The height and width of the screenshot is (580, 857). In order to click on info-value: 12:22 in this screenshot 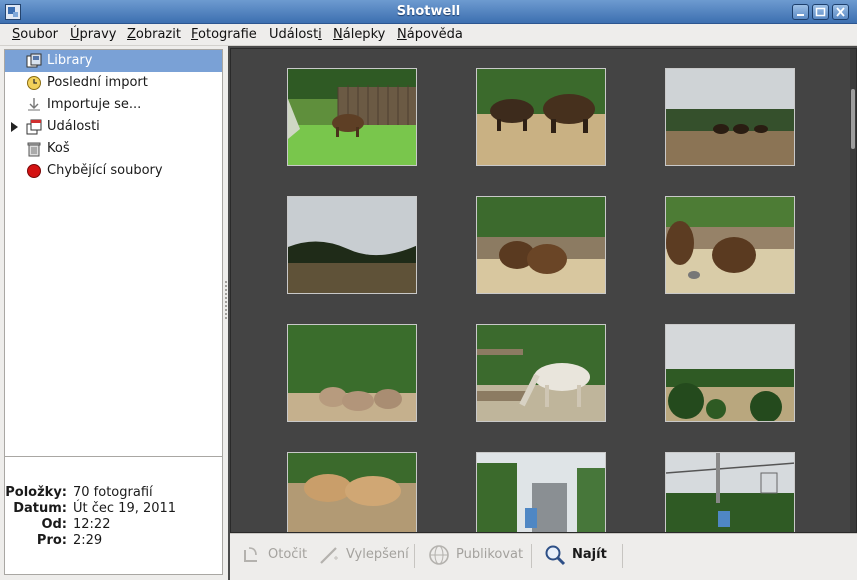, I will do `click(92, 524)`.